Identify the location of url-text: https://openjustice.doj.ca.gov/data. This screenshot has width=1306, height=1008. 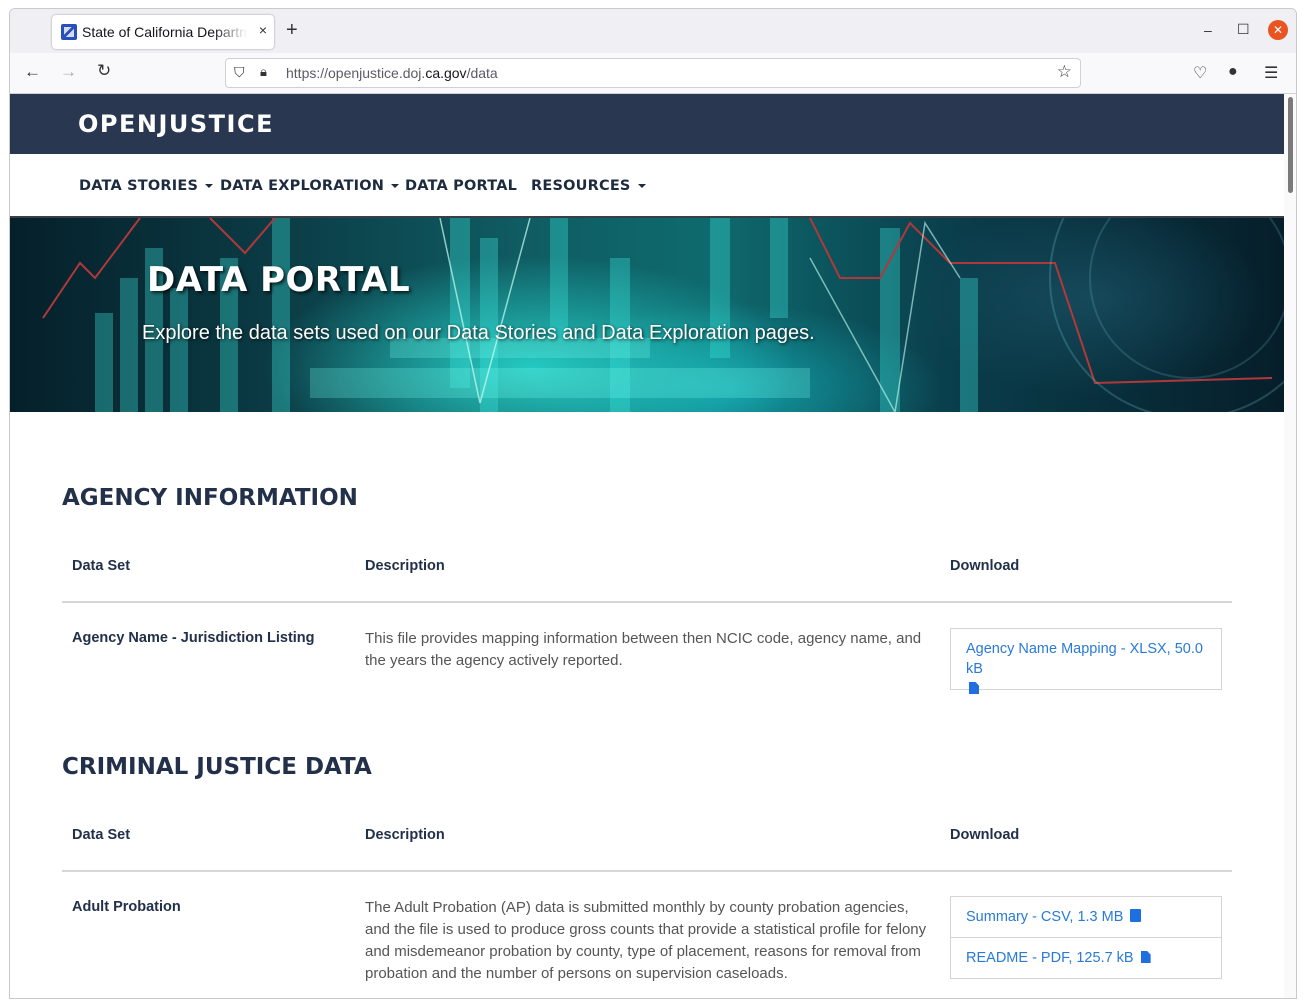
(392, 73).